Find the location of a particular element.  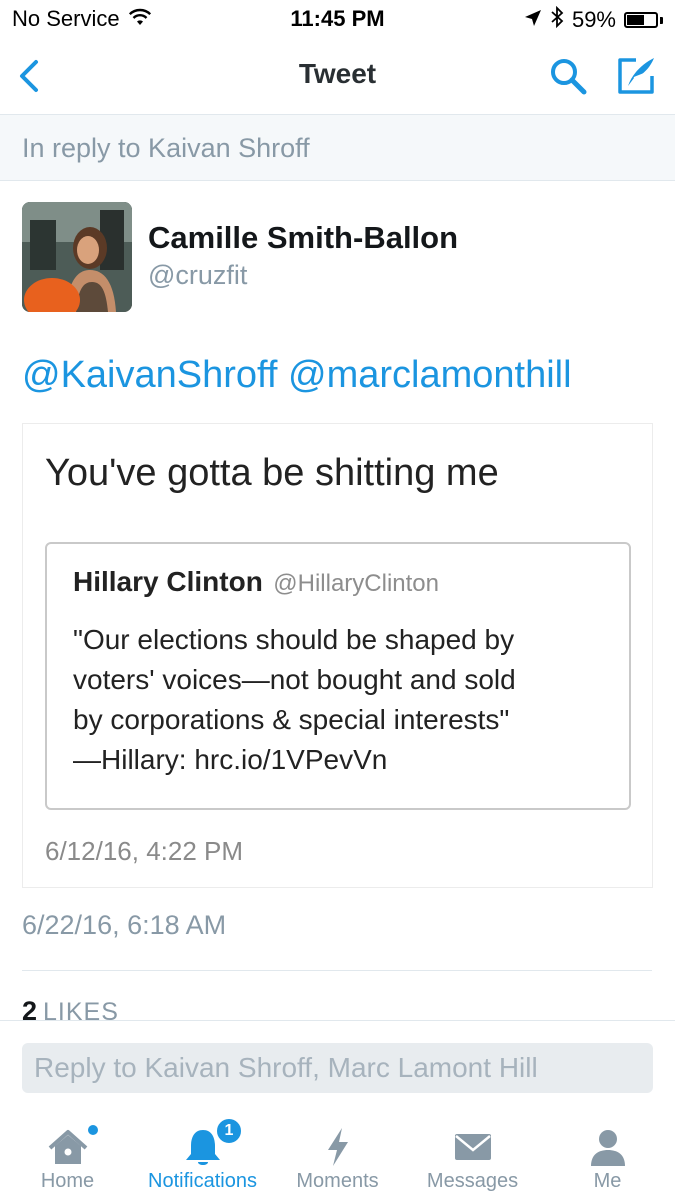

author-handle: @cruzfit is located at coordinates (197, 275).